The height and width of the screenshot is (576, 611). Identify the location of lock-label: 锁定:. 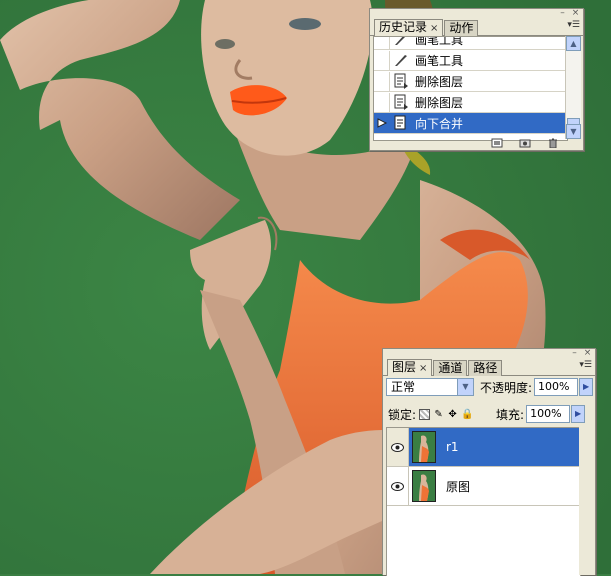
(402, 414).